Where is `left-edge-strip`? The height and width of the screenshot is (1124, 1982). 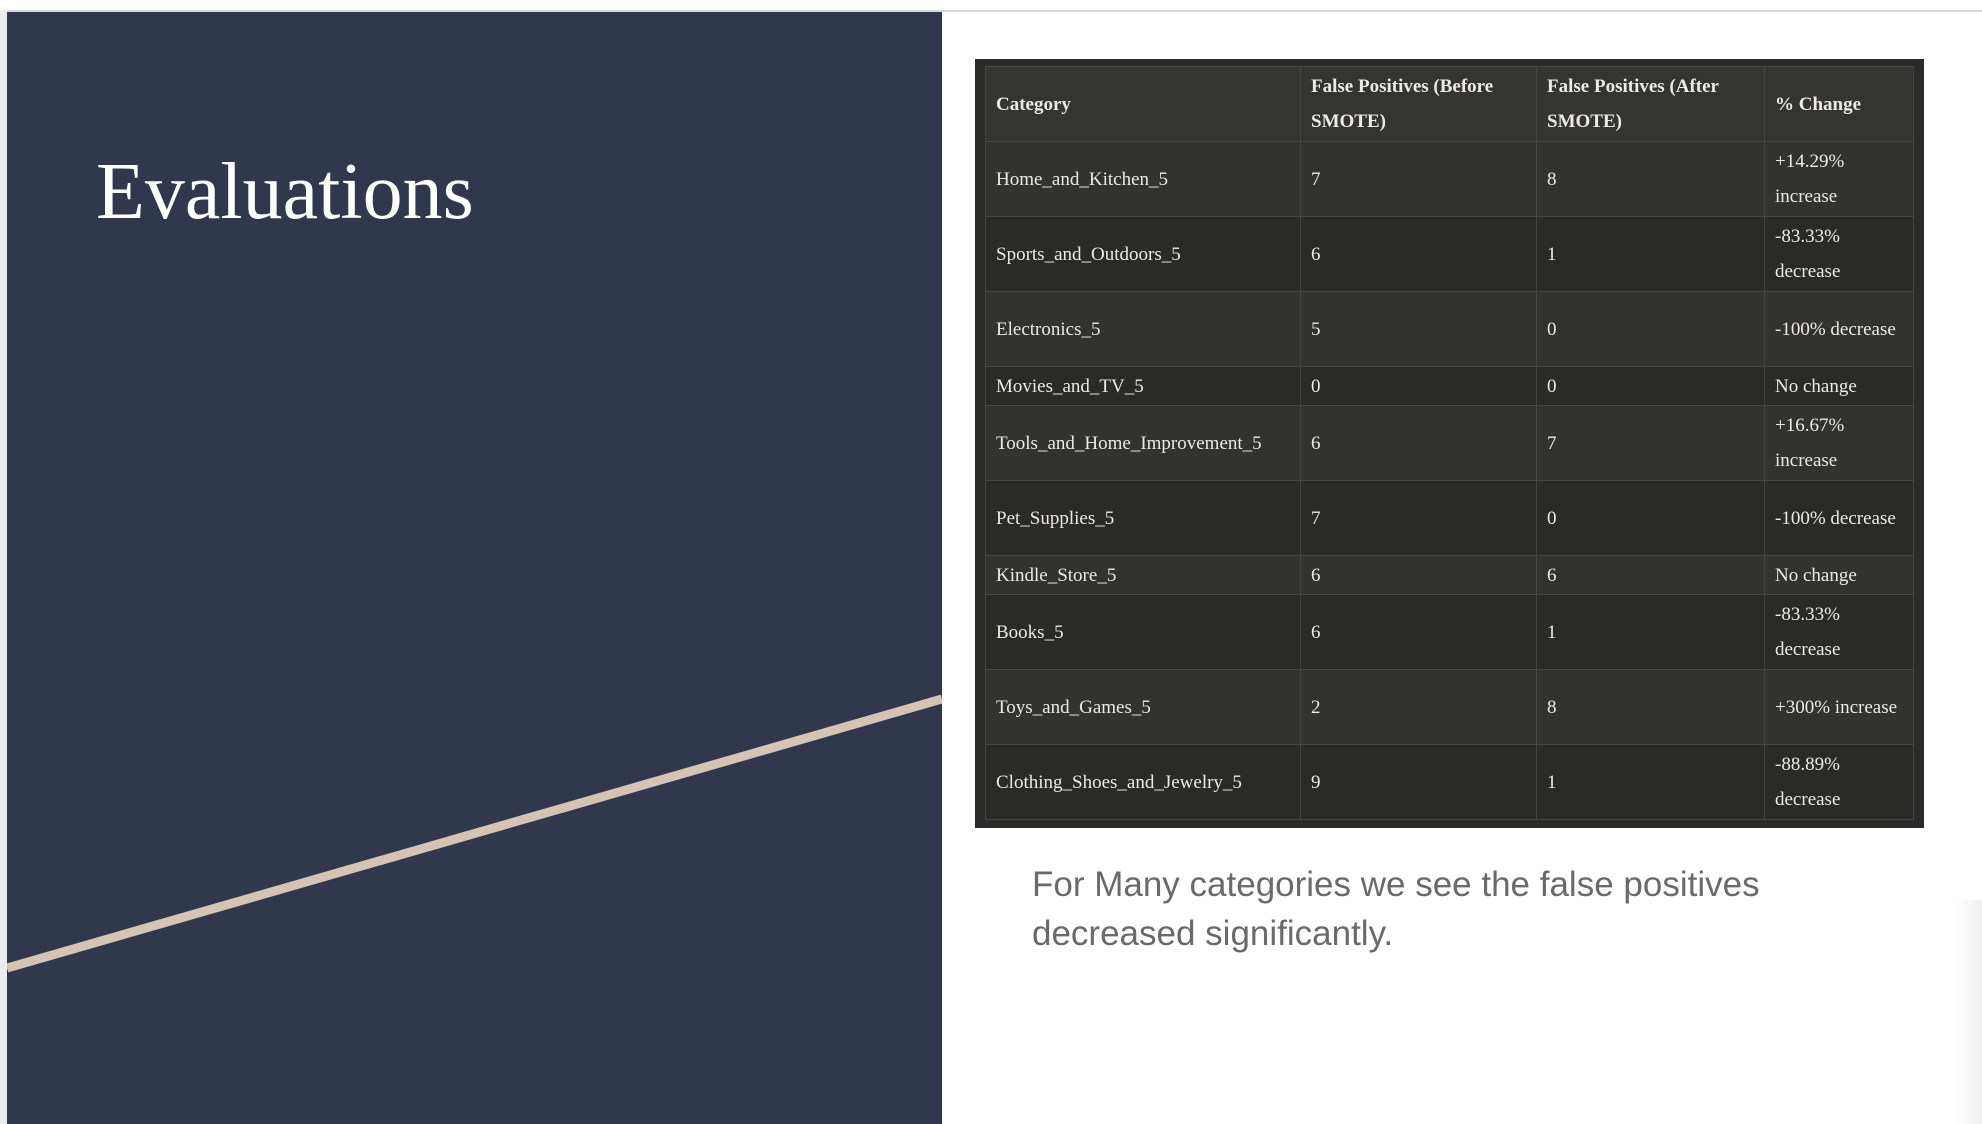
left-edge-strip is located at coordinates (3, 567).